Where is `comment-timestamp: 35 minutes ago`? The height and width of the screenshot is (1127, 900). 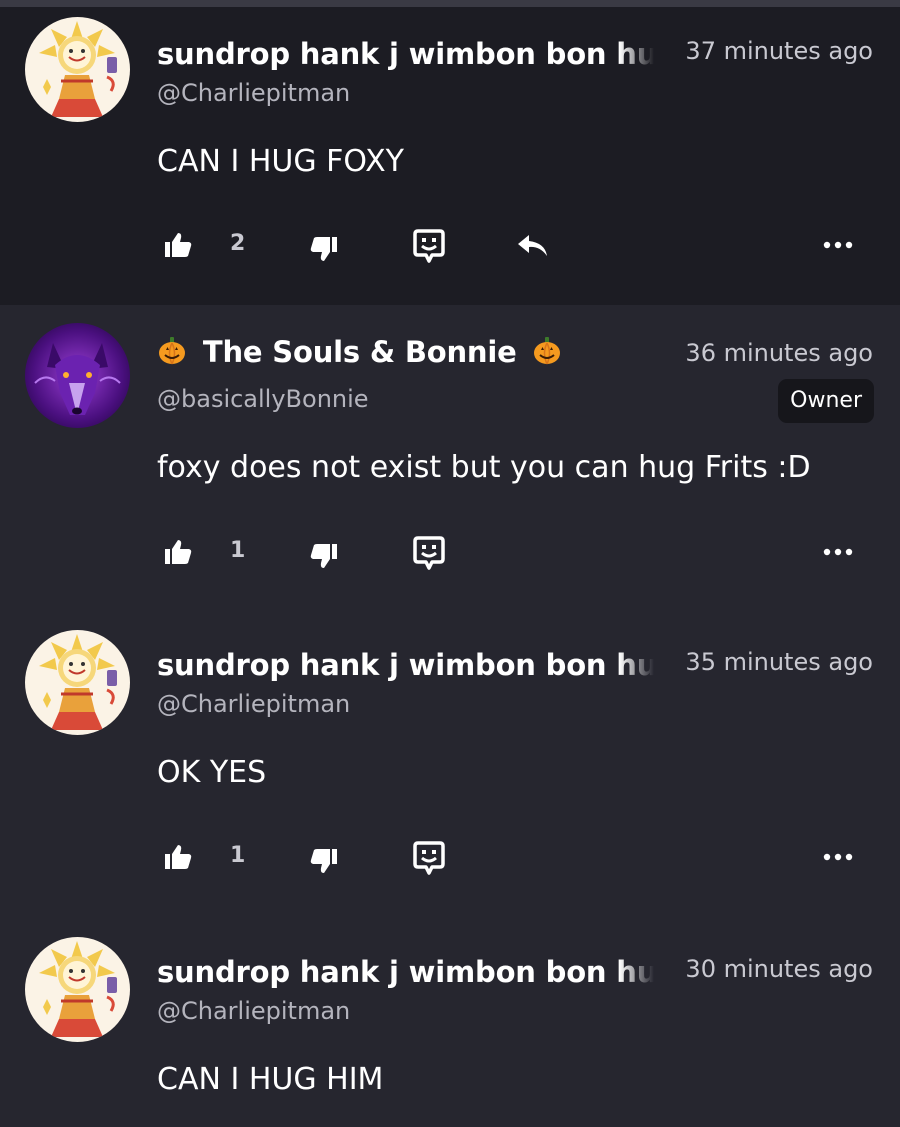
comment-timestamp: 35 minutes ago is located at coordinates (779, 662).